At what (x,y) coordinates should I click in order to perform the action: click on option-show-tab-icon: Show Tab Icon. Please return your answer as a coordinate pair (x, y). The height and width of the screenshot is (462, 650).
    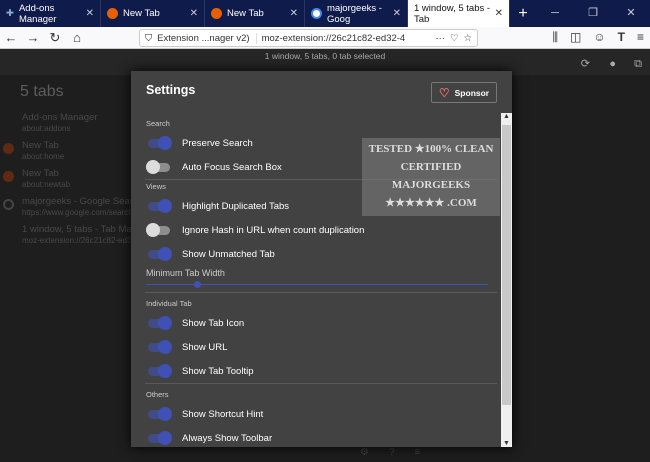
    Looking at the image, I should click on (321, 323).